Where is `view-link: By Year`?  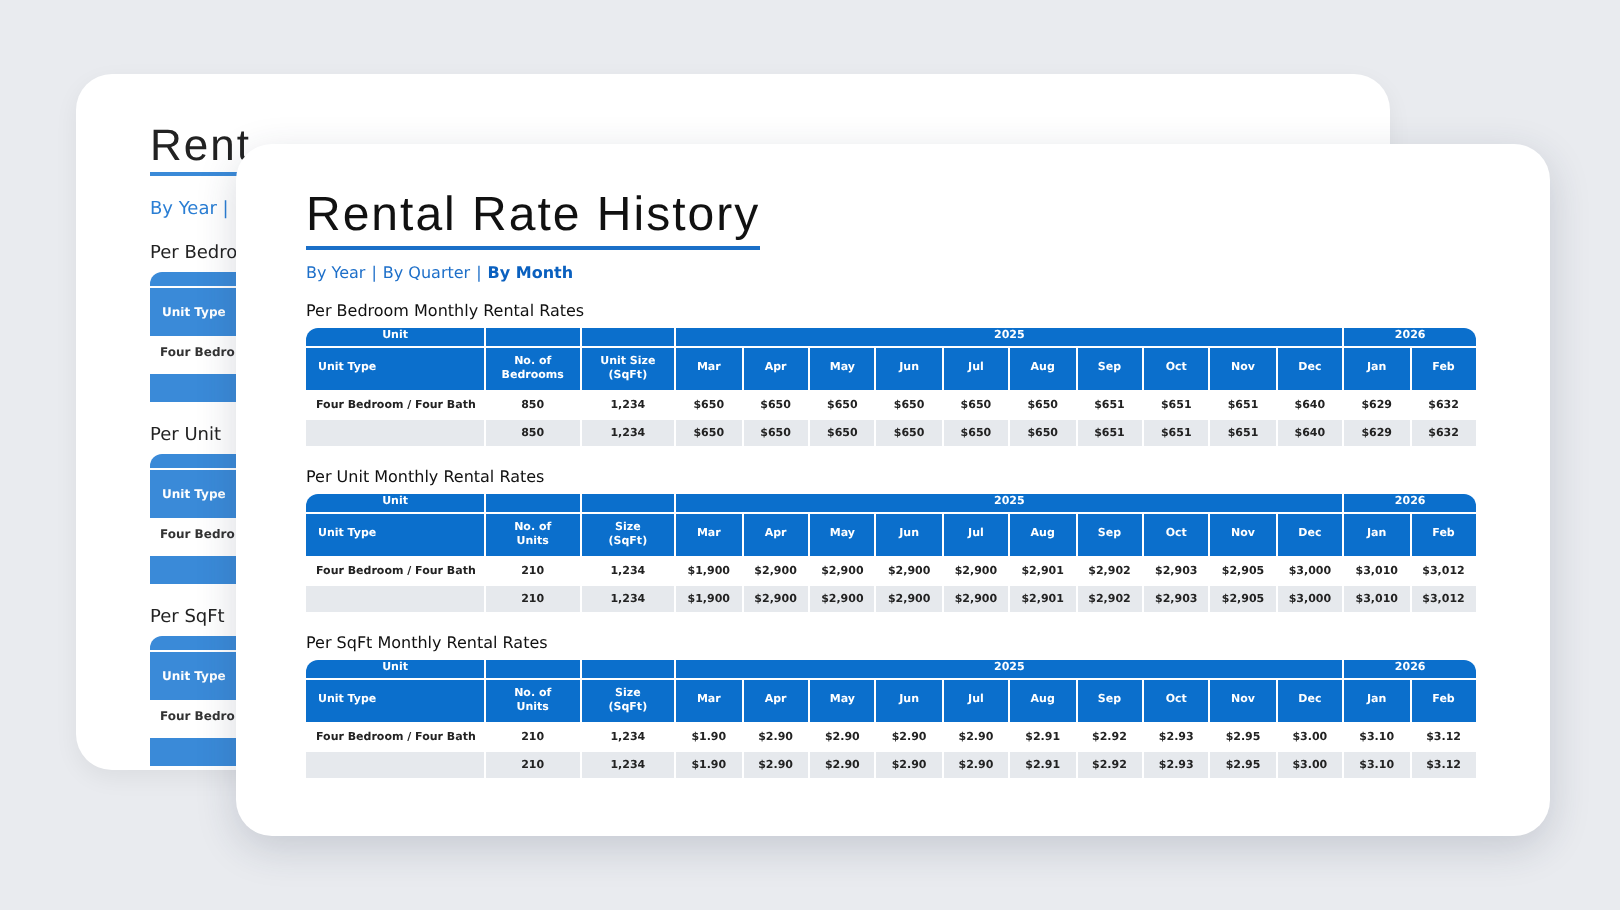 view-link: By Year is located at coordinates (336, 273).